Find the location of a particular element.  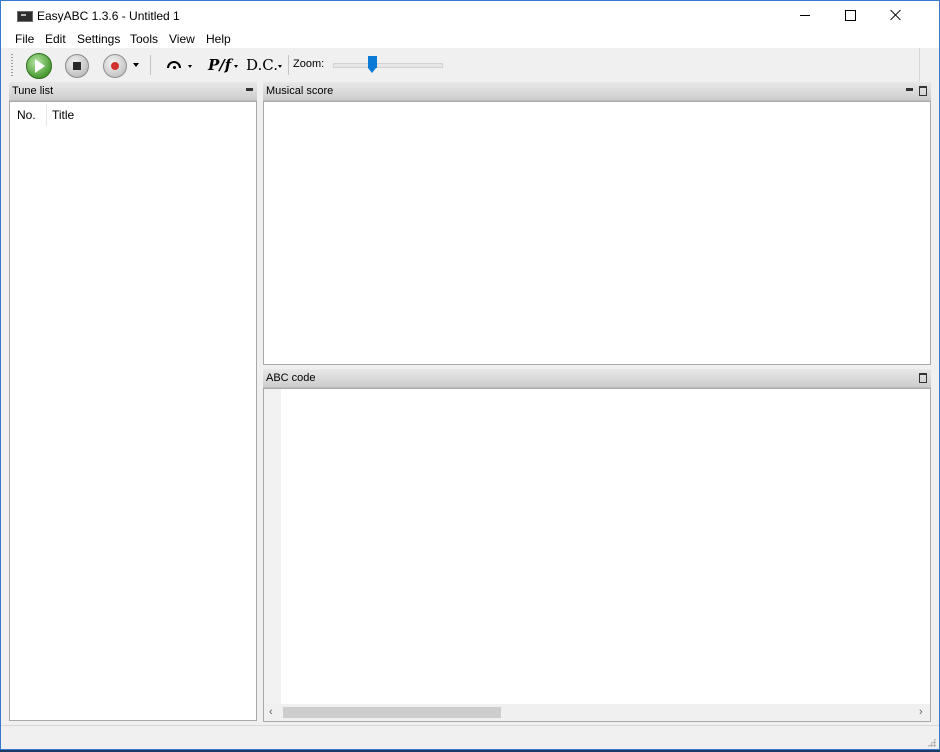

menu-tools: Tools is located at coordinates (144, 39).